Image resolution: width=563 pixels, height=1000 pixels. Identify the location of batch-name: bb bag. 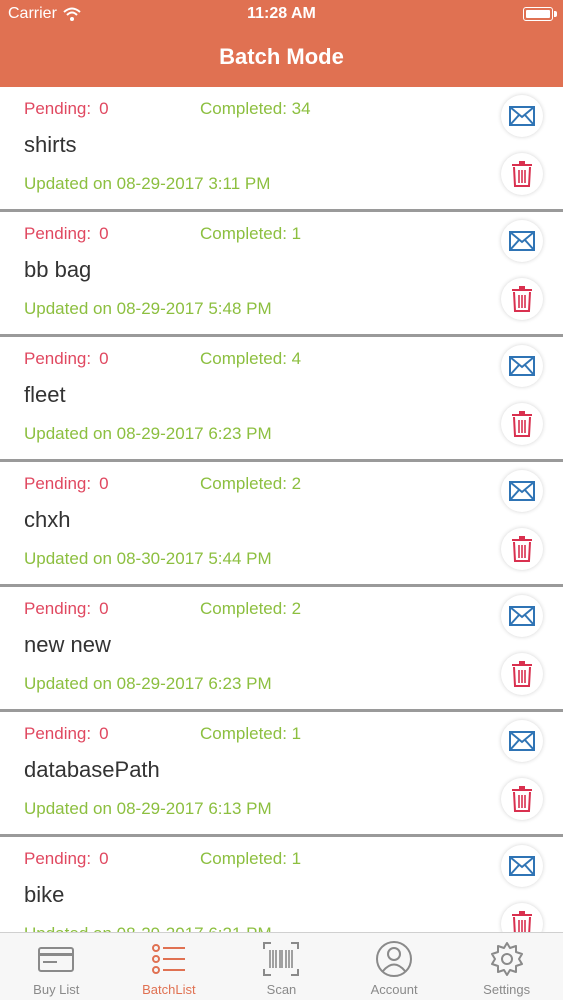
(58, 269).